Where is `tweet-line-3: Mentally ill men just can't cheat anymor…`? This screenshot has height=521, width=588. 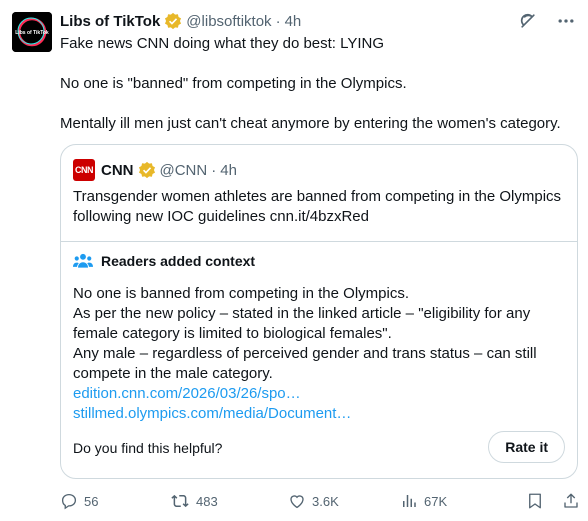 tweet-line-3: Mentally ill men just can't cheat anymor… is located at coordinates (310, 123).